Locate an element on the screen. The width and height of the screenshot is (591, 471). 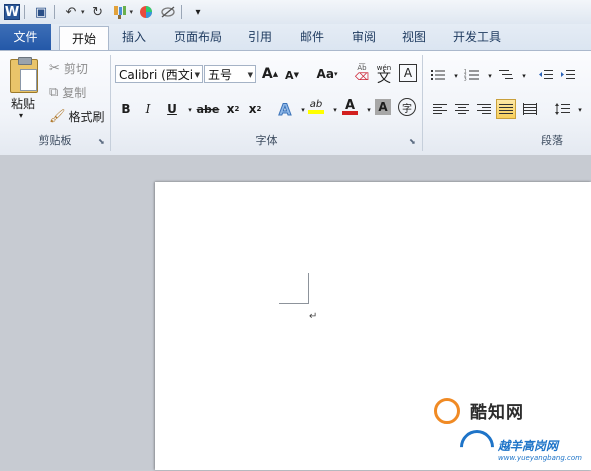
clipboard-launcher-icon: ⬊ is located at coordinates (101, 141).